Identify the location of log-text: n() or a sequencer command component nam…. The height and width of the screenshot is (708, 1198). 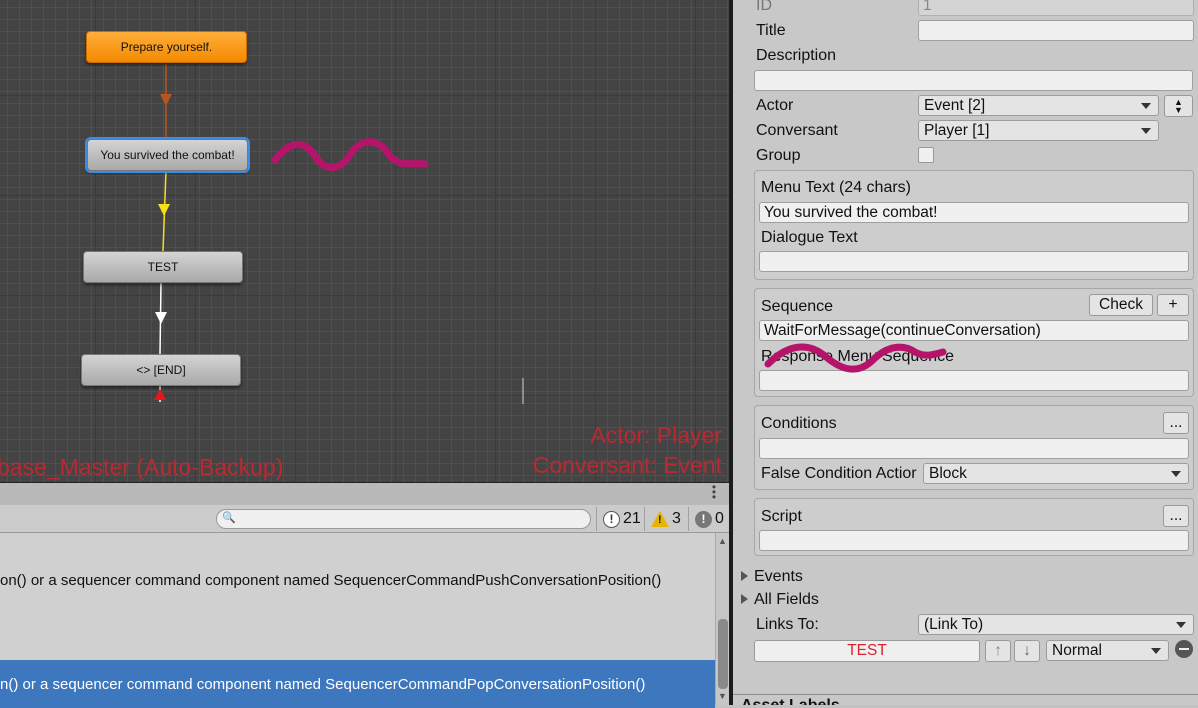
(323, 684).